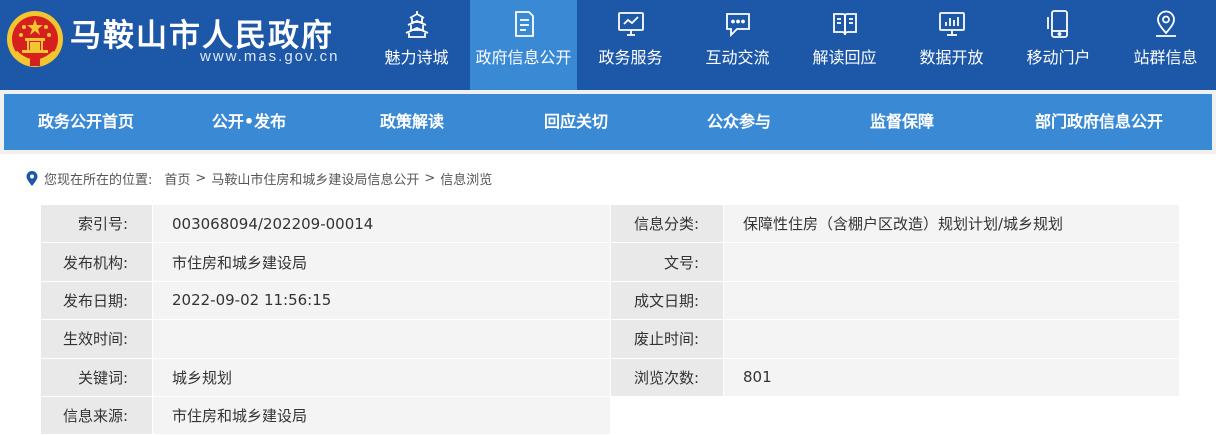 Image resolution: width=1216 pixels, height=436 pixels. Describe the element at coordinates (416, 24) in the screenshot. I see `pagoda-icon` at that location.